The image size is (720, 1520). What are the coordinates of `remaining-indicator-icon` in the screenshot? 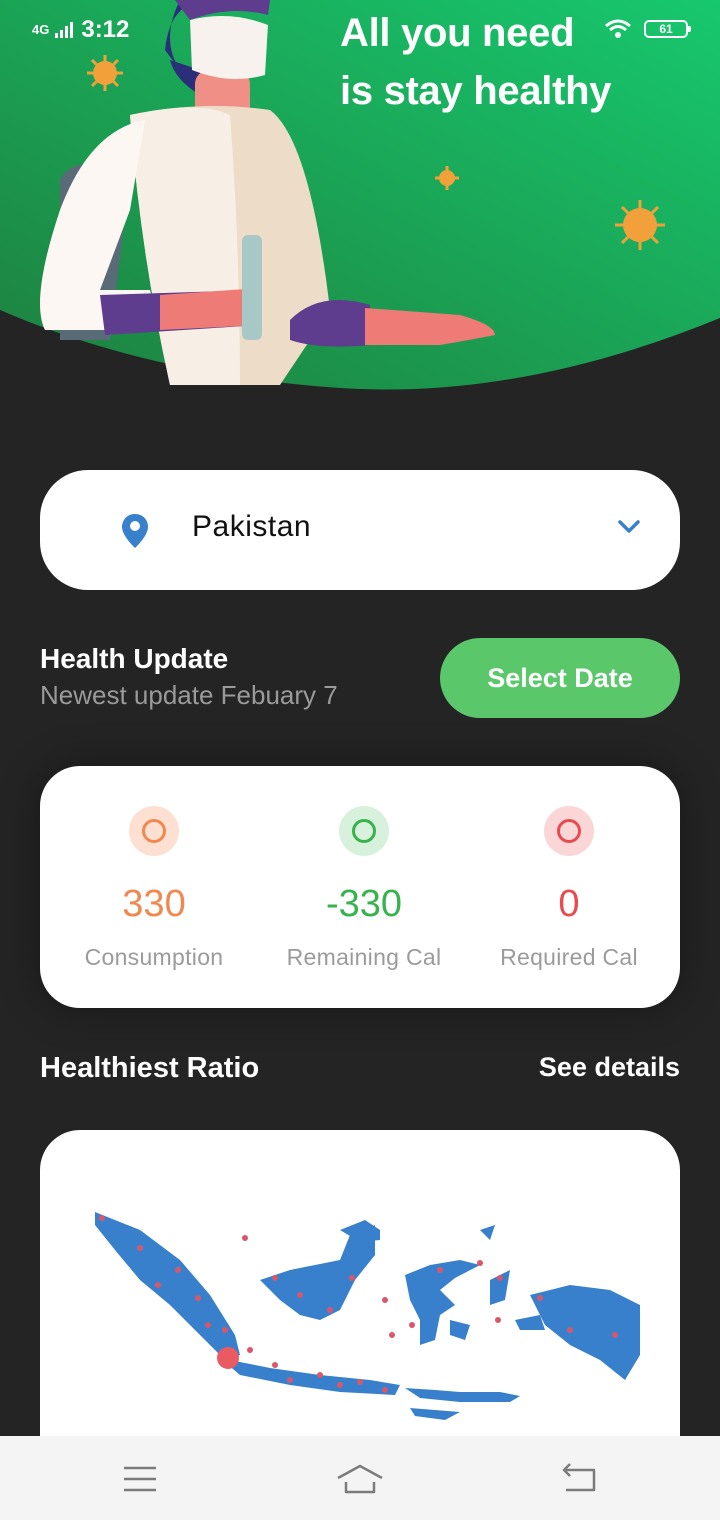 It's located at (364, 831).